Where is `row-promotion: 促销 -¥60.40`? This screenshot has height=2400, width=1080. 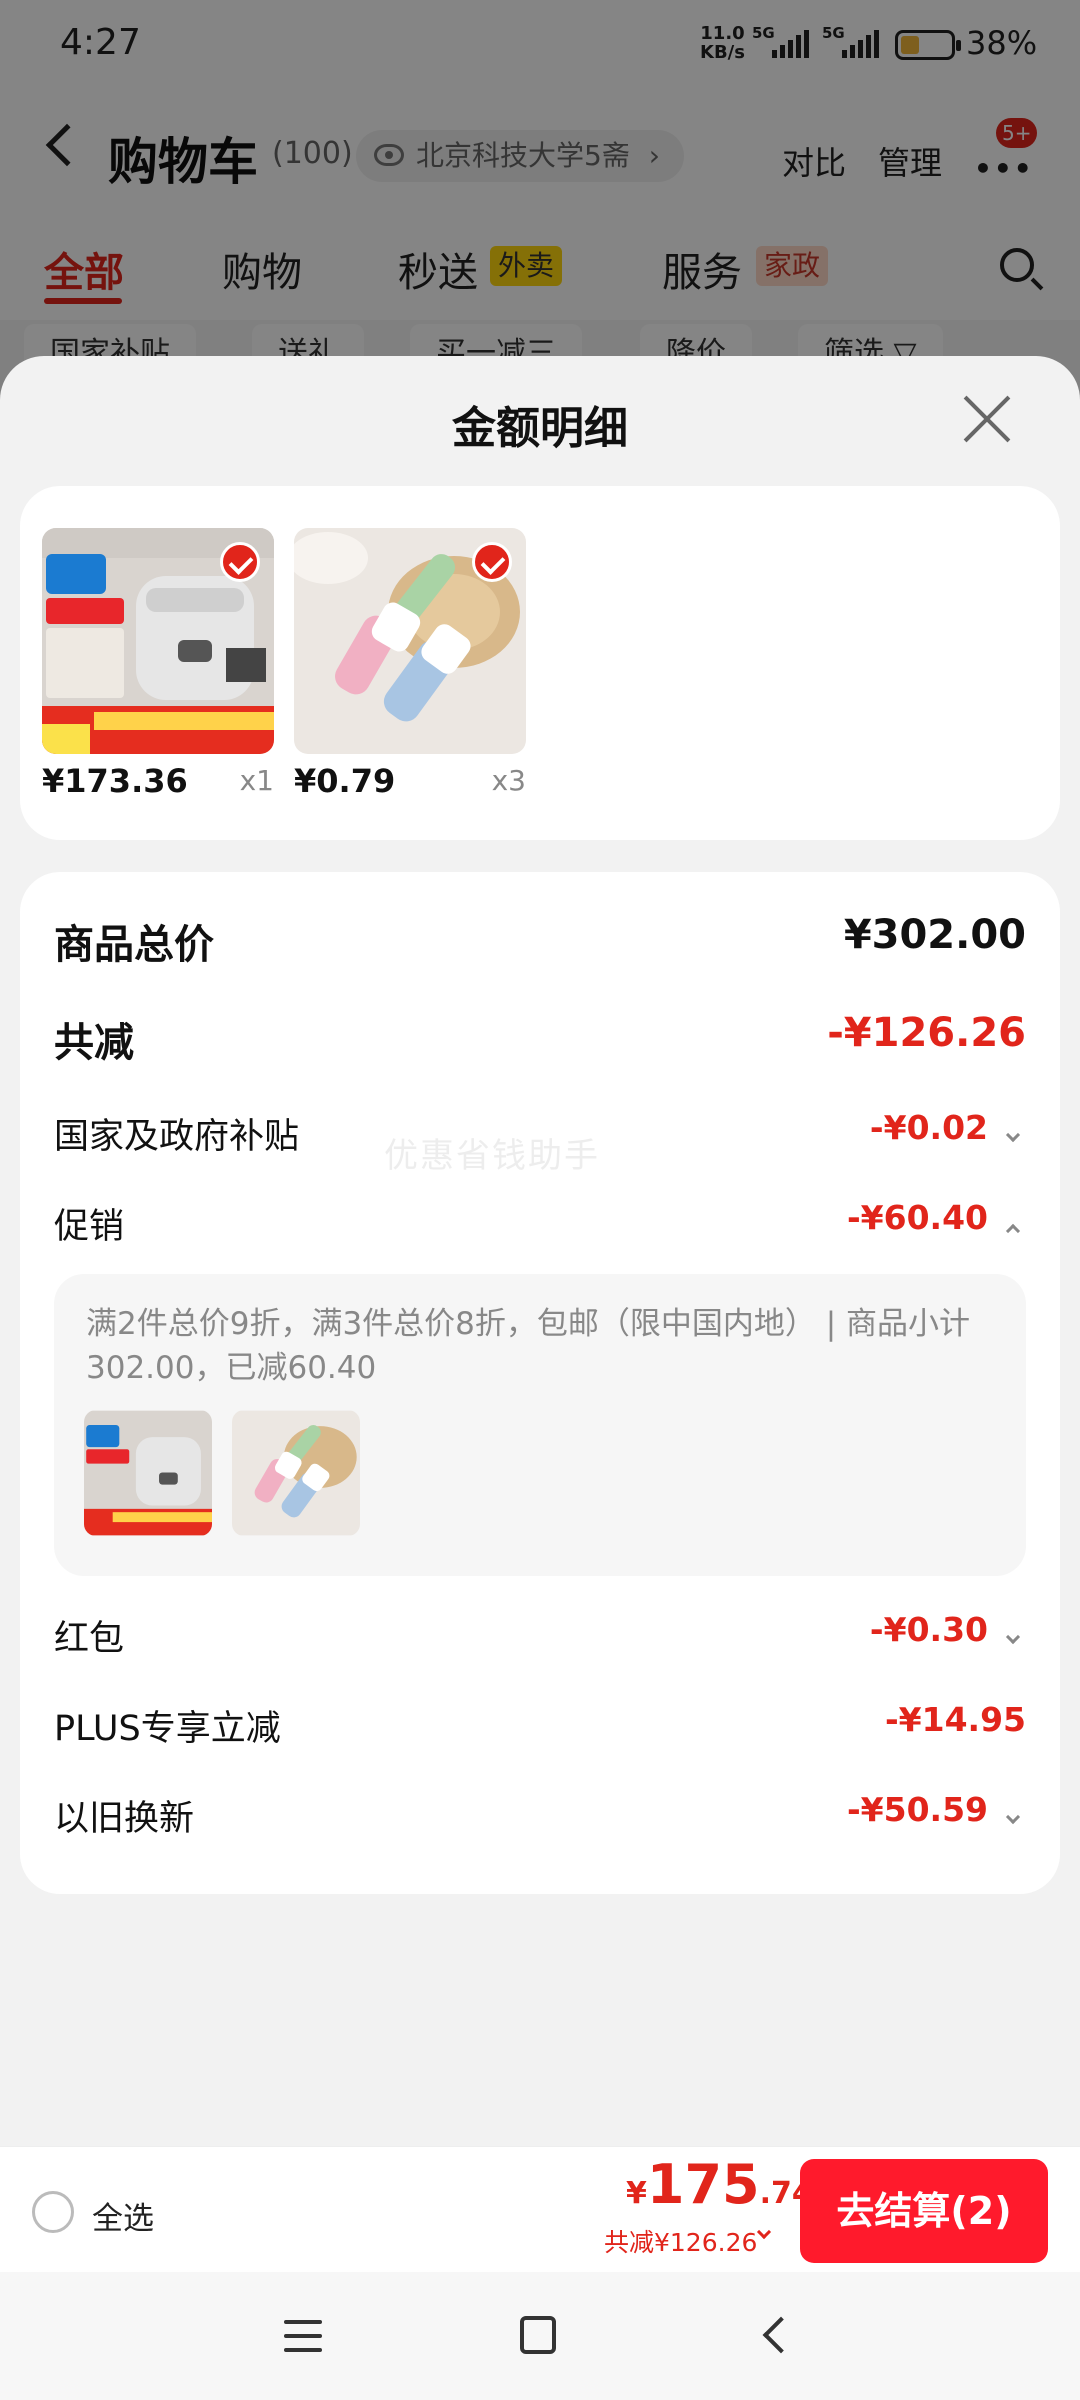
row-promotion: 促销 -¥60.40 is located at coordinates (540, 1228).